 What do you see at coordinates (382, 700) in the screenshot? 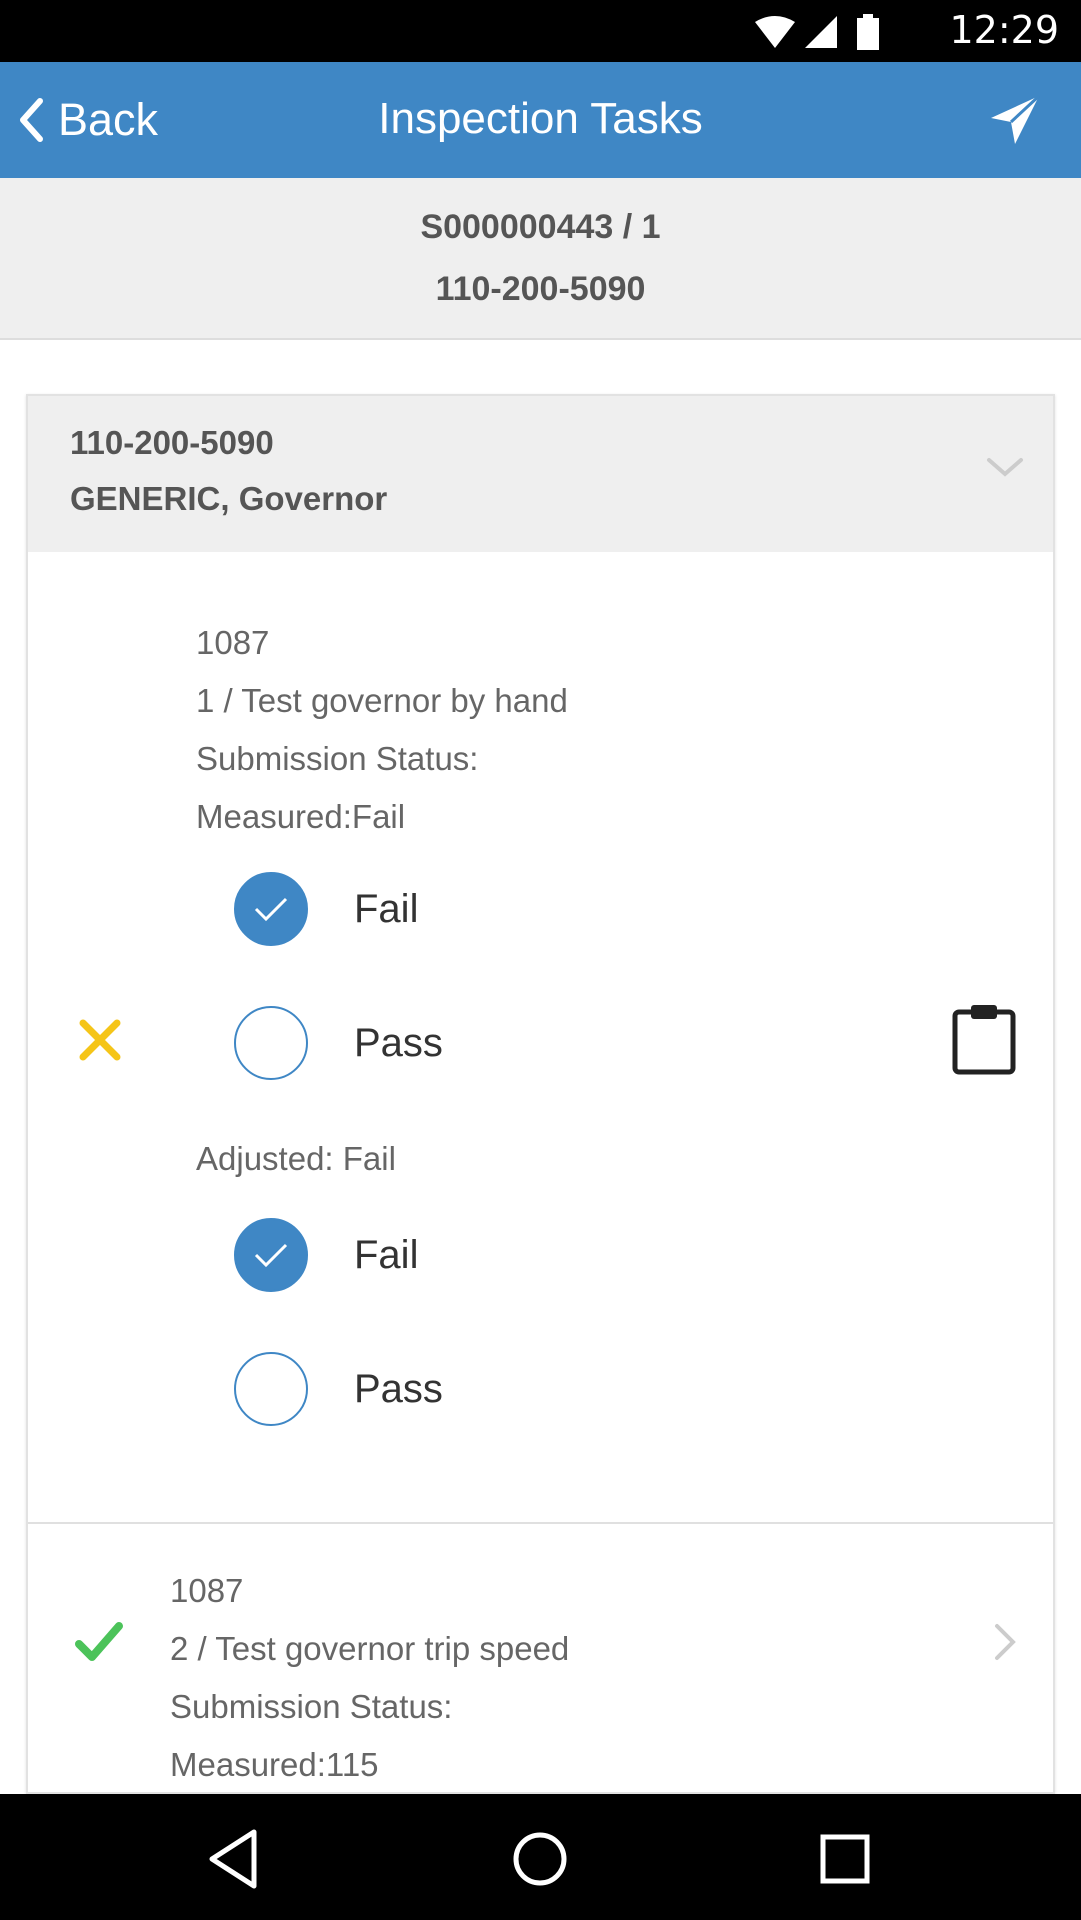
I see `task1-name: 1 / Test governor by hand` at bounding box center [382, 700].